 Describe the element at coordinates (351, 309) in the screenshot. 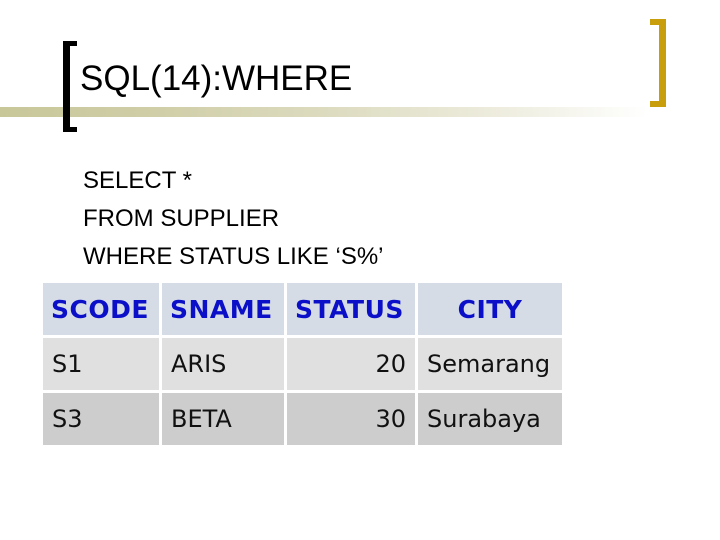

I see `column-header-status: STATUS` at that location.